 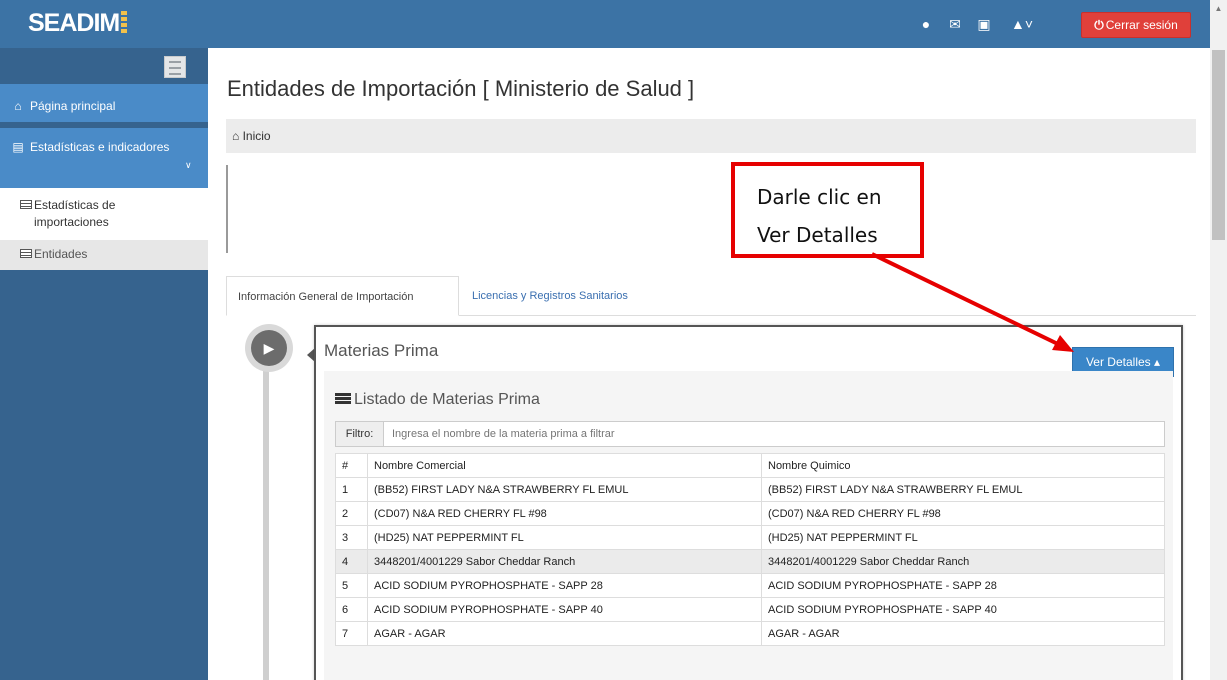 What do you see at coordinates (351, 489) in the screenshot?
I see `row-number: 1` at bounding box center [351, 489].